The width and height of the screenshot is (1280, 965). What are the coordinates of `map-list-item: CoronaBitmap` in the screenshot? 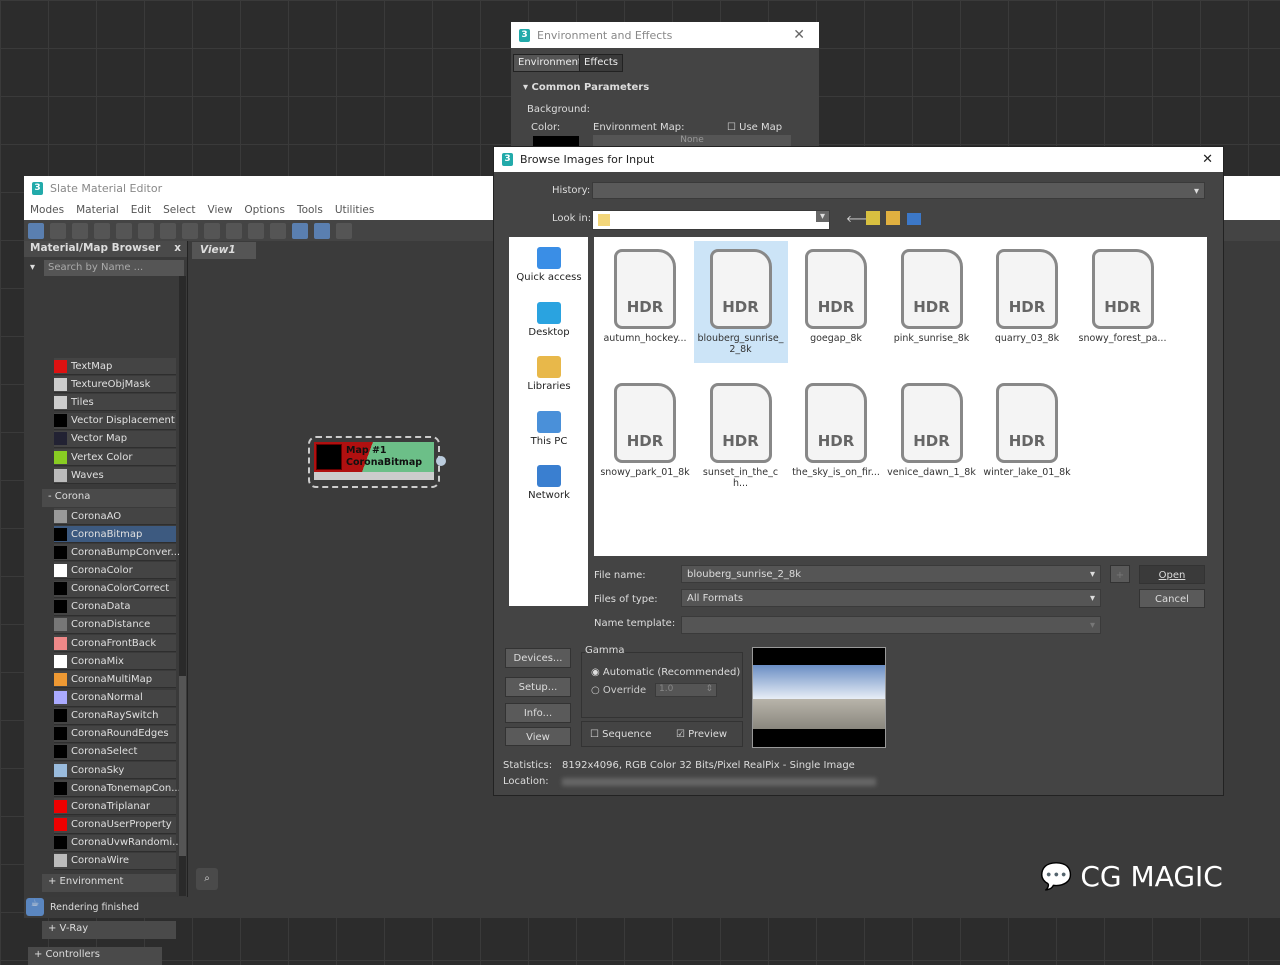 It's located at (115, 535).